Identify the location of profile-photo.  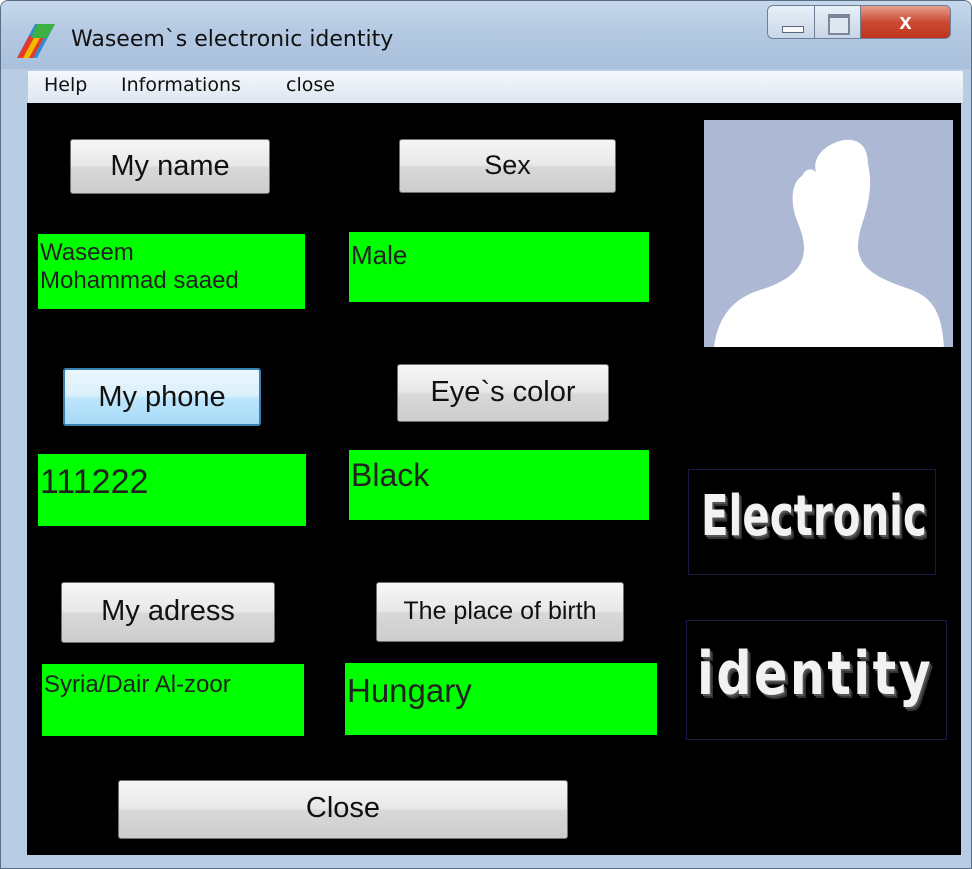
(828, 233).